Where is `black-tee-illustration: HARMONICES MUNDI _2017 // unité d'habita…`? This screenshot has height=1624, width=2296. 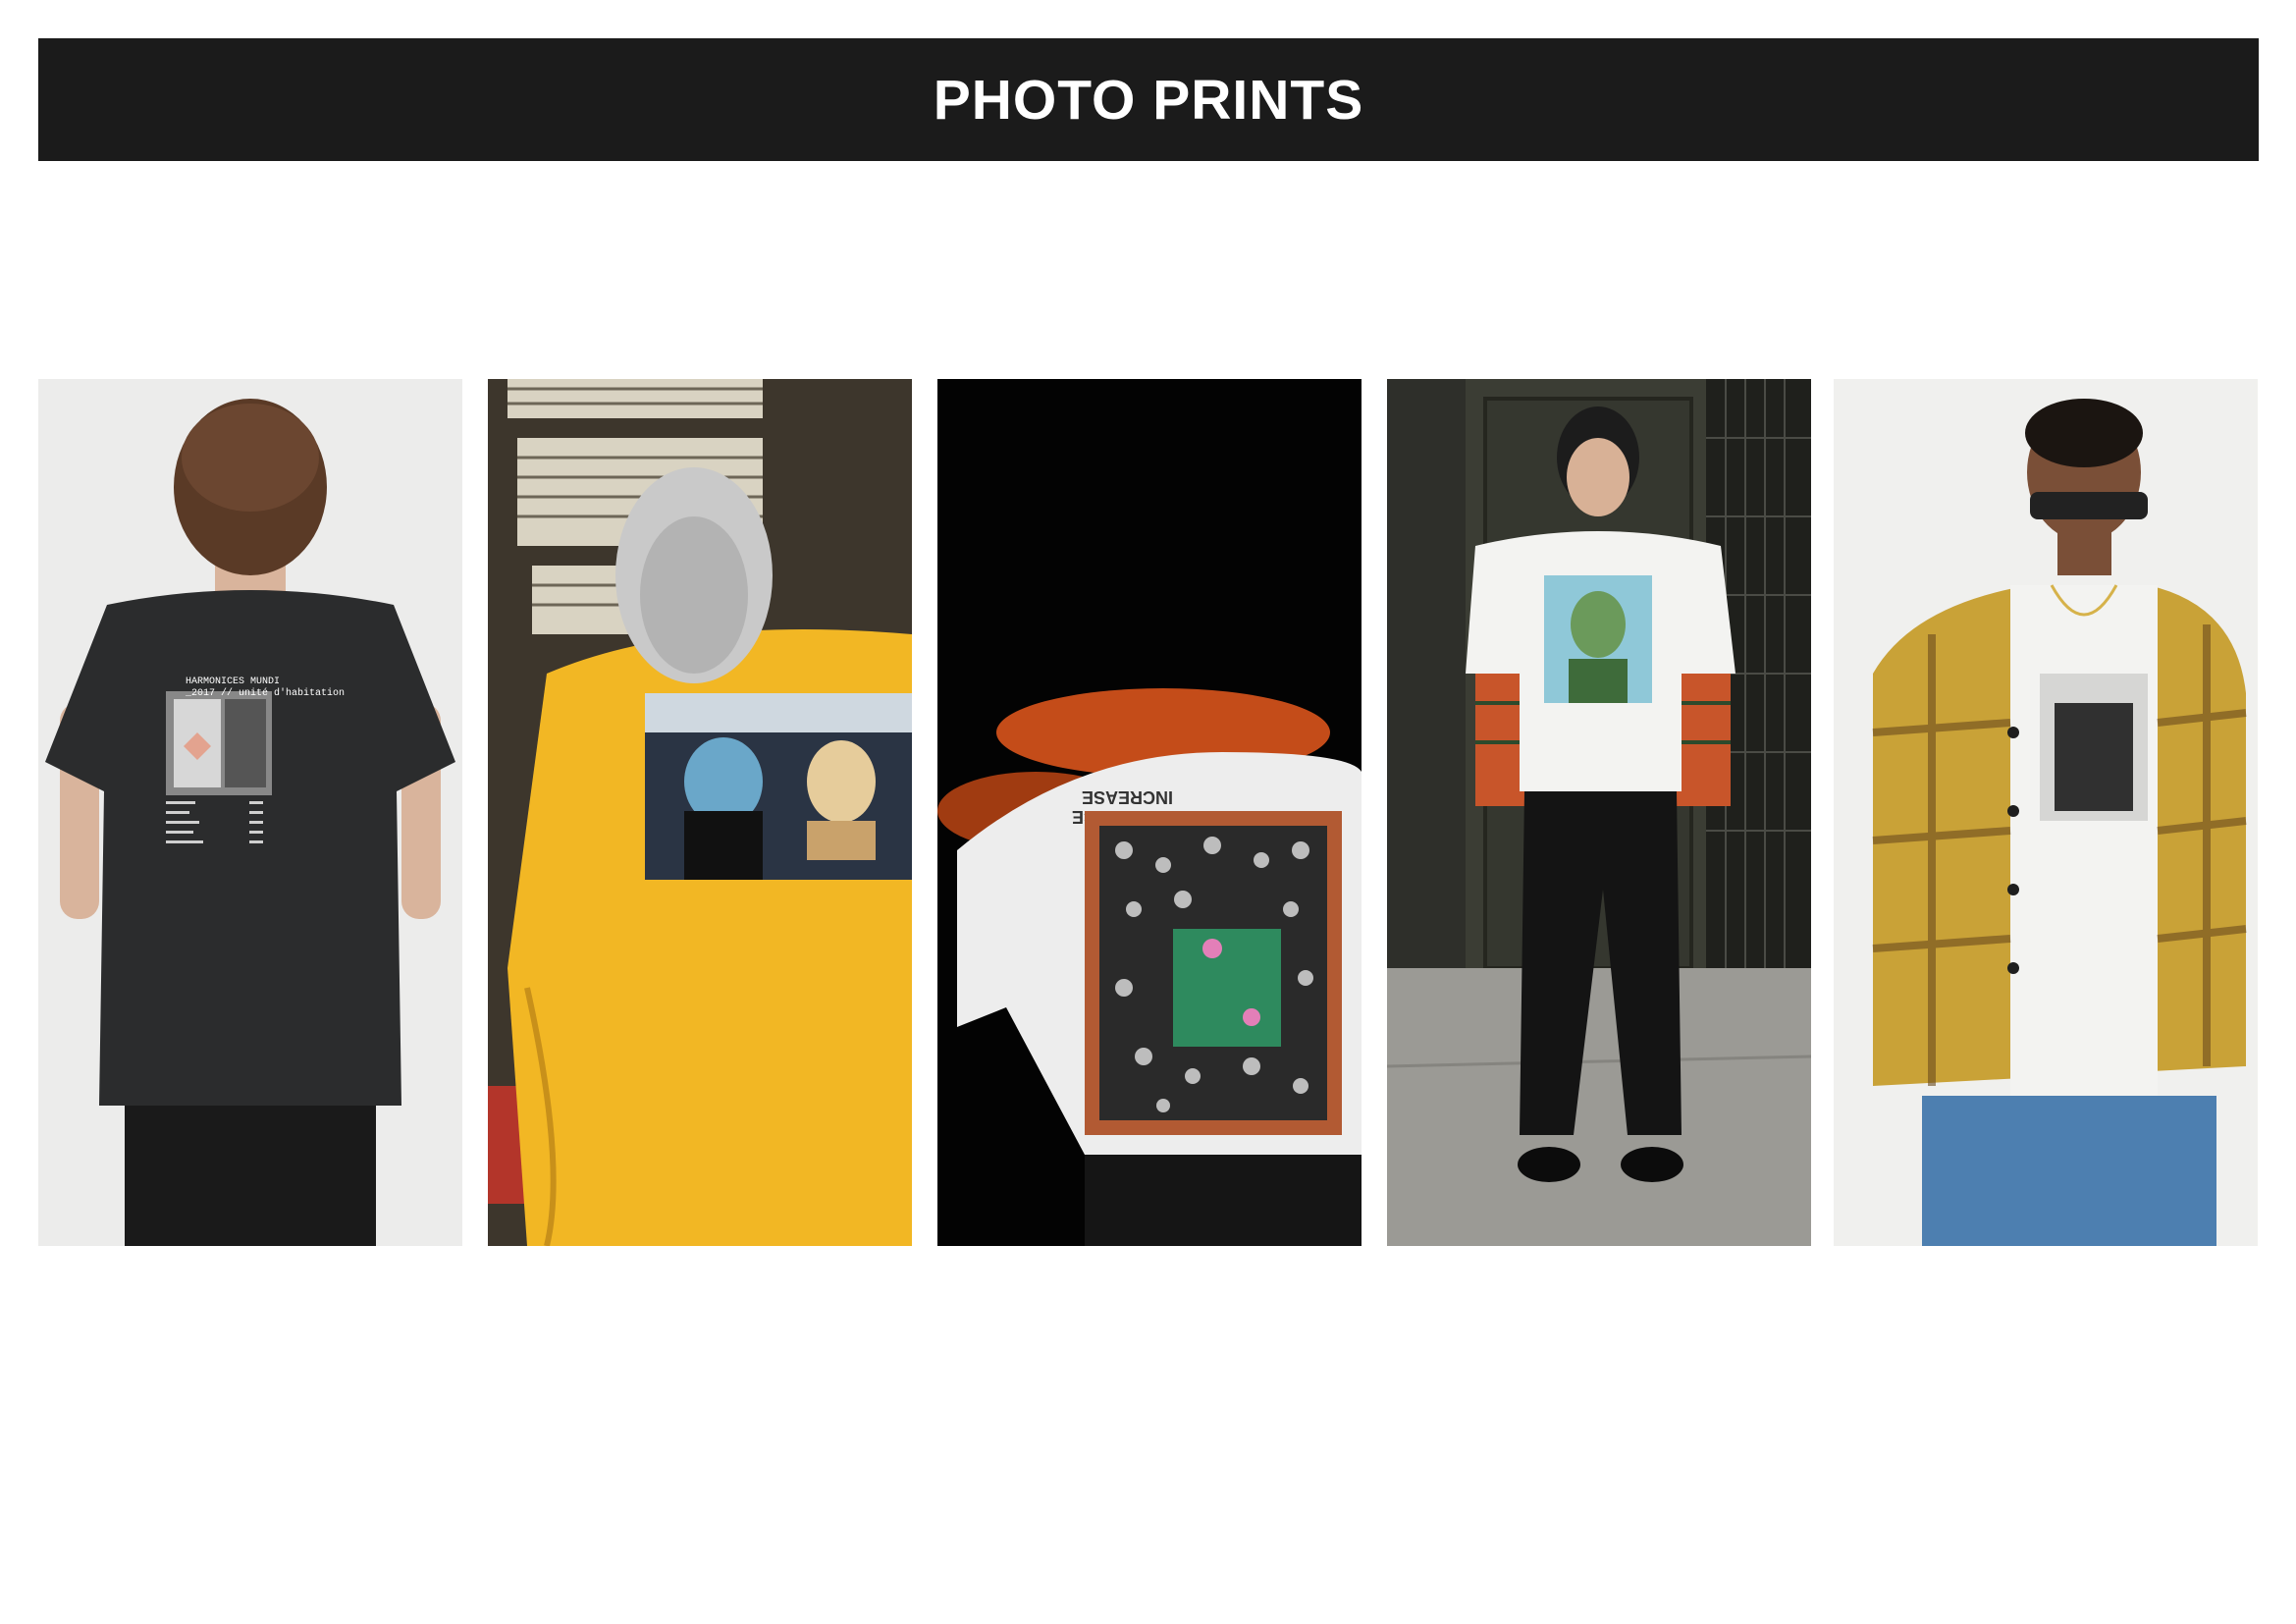 black-tee-illustration: HARMONICES MUNDI _2017 // unité d'habita… is located at coordinates (250, 812).